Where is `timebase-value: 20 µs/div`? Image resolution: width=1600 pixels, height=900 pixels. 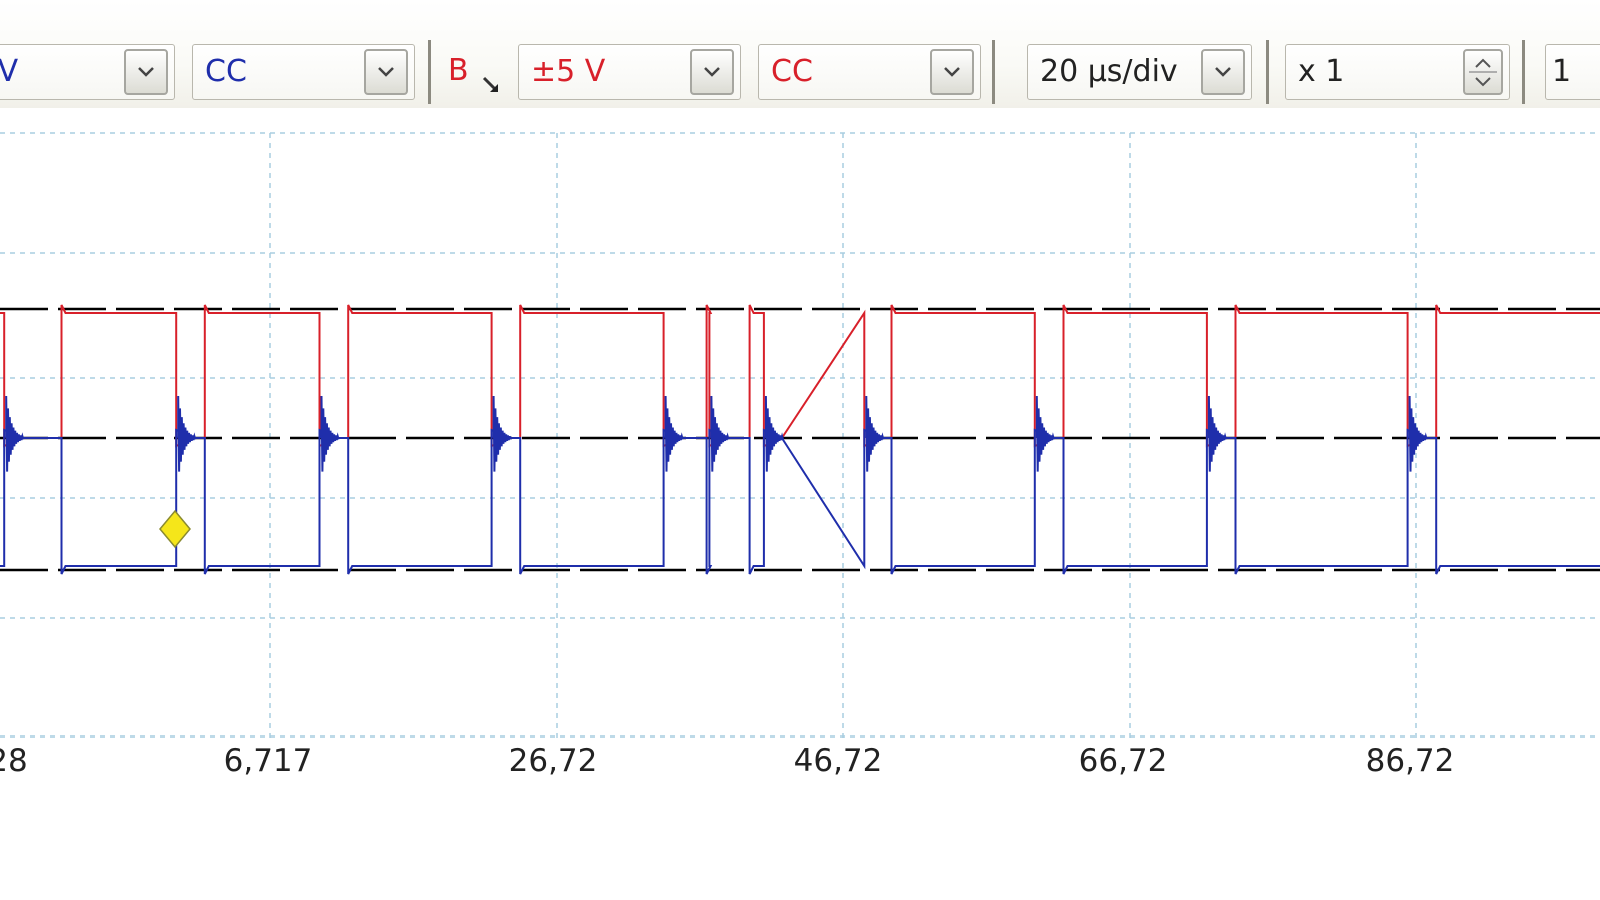 timebase-value: 20 µs/div is located at coordinates (1109, 71).